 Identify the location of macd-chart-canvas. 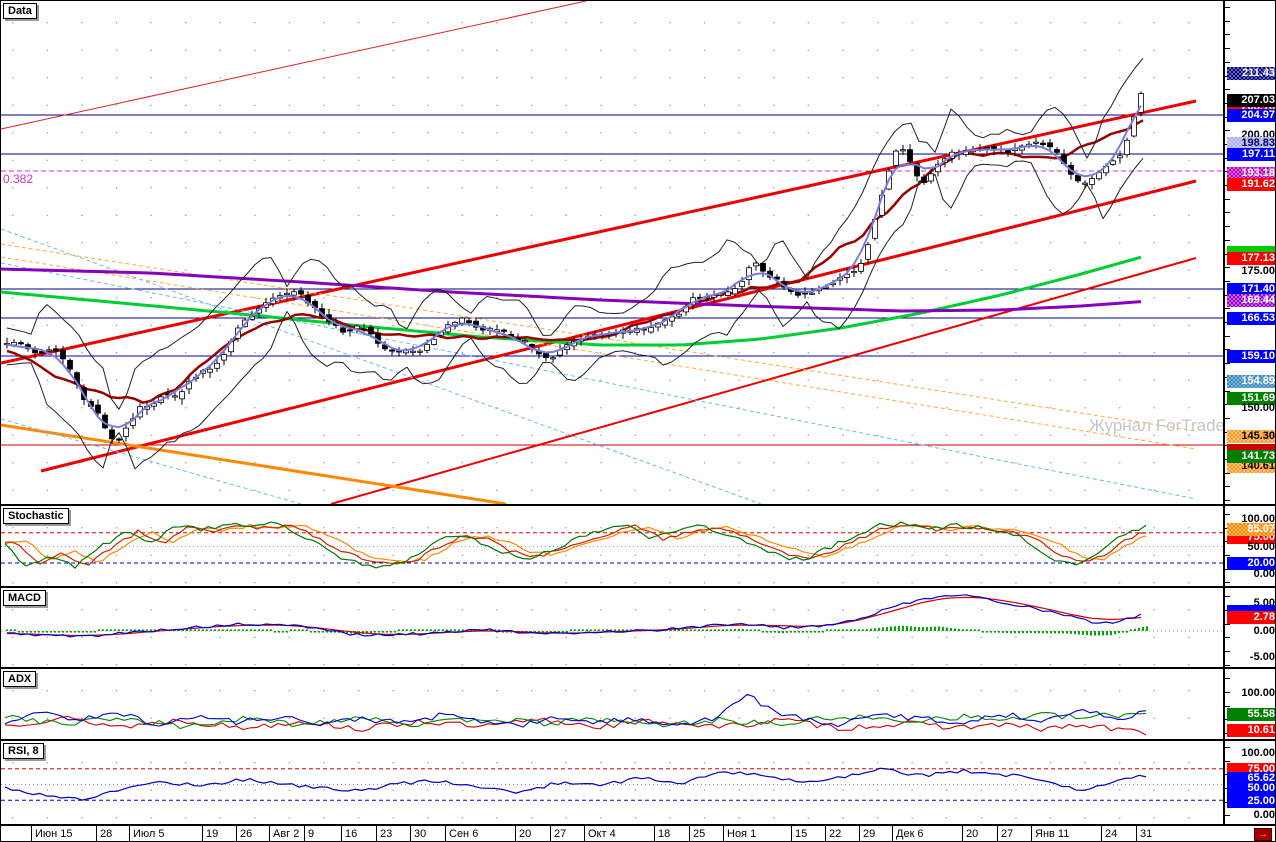
(612, 627).